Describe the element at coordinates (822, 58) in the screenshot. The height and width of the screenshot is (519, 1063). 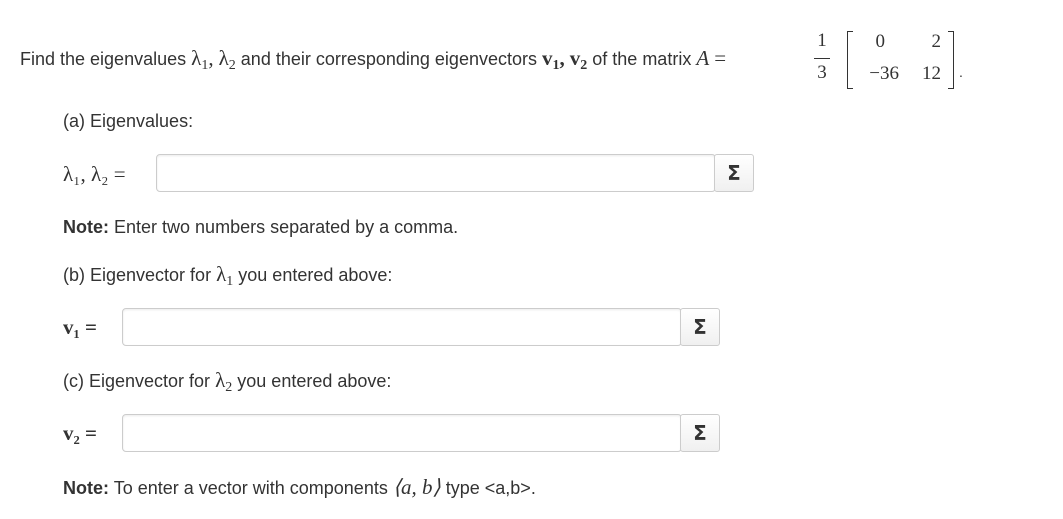
I see `fraction-bar` at that location.